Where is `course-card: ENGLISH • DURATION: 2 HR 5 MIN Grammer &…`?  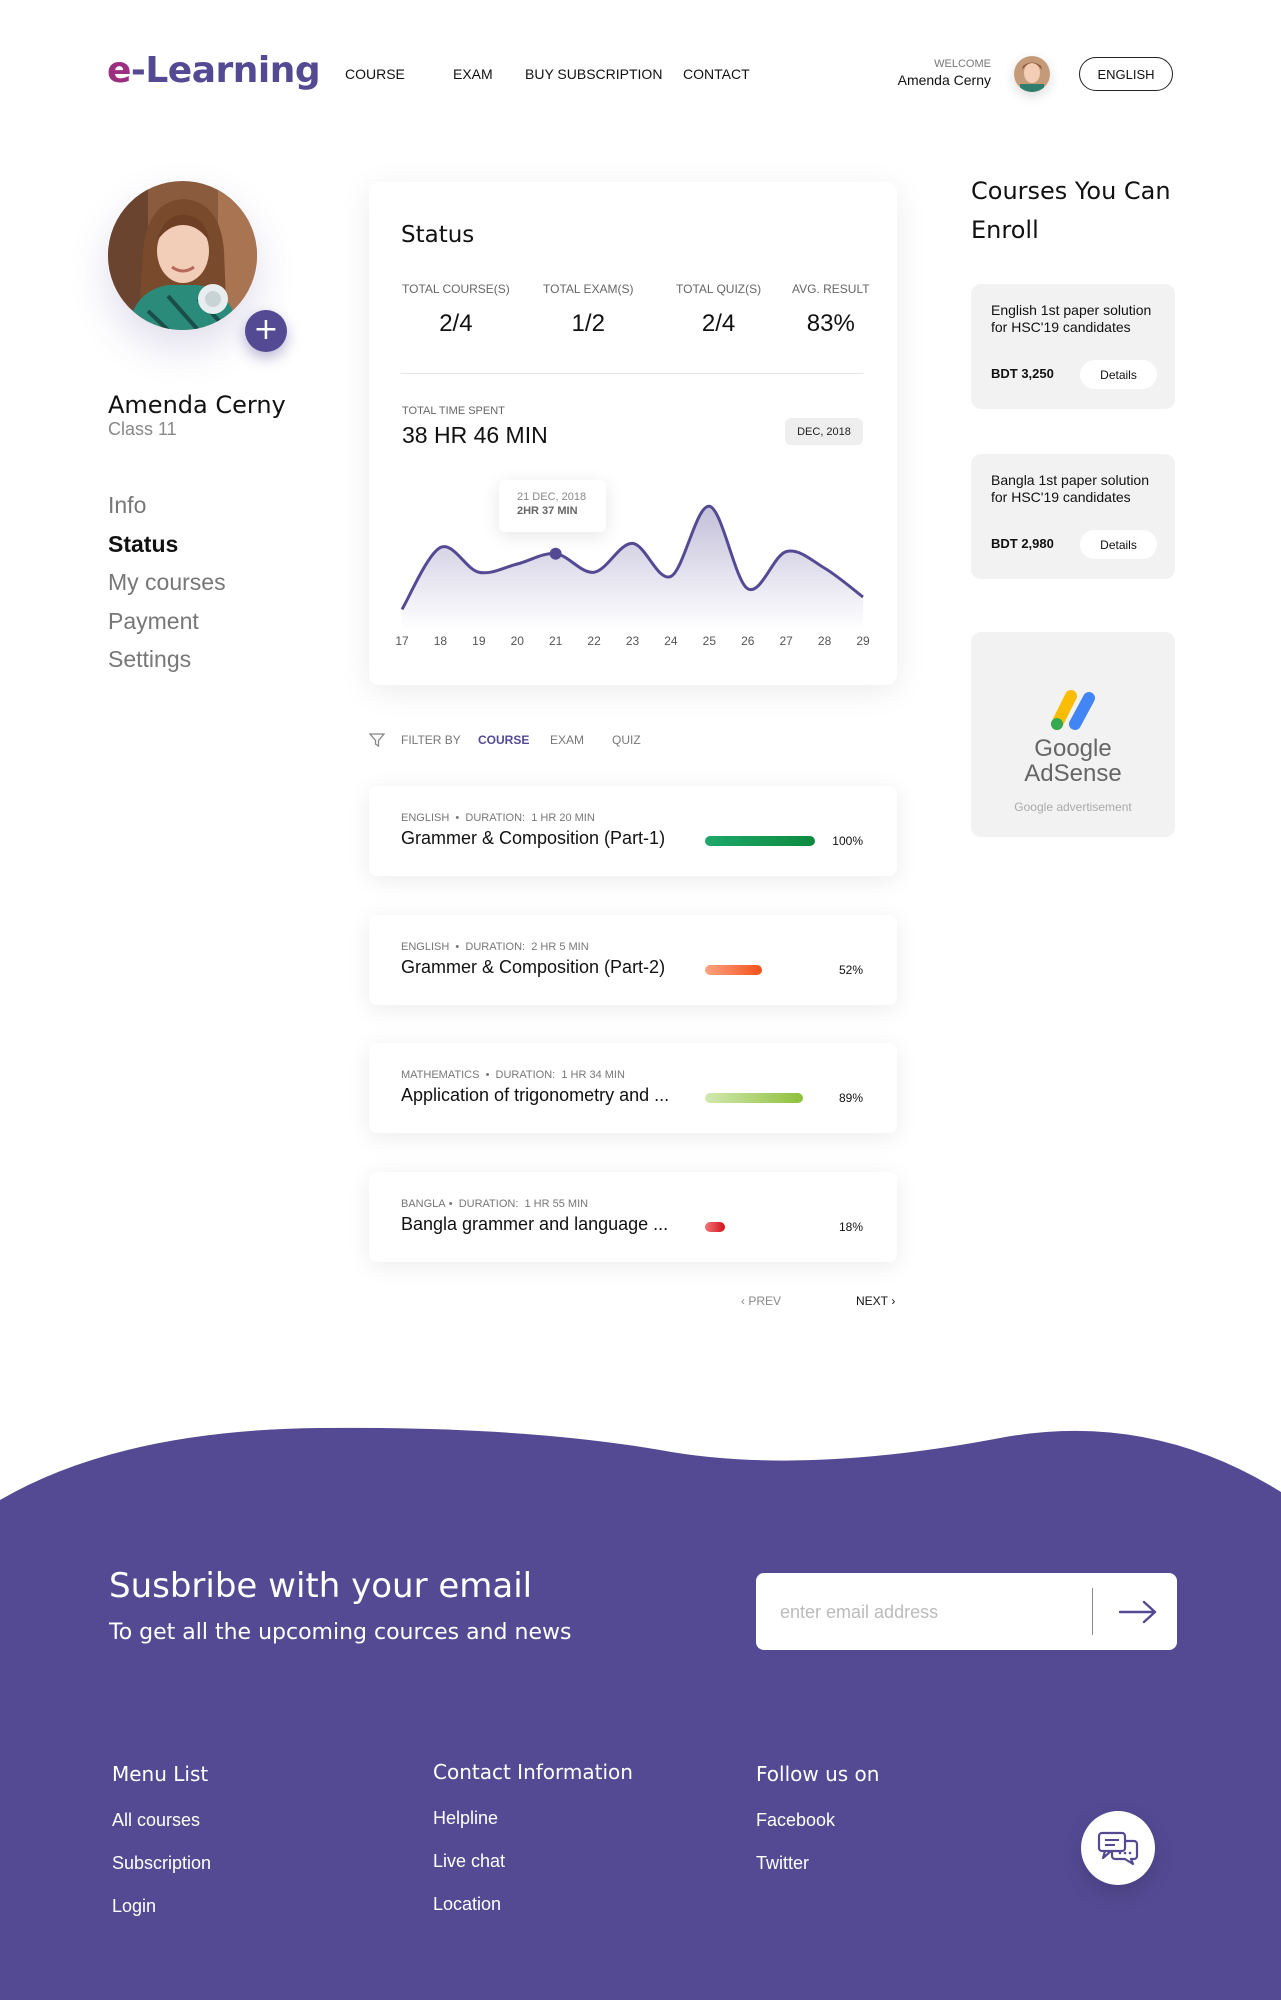
course-card: ENGLISH • DURATION: 2 HR 5 MIN Grammer &… is located at coordinates (633, 960).